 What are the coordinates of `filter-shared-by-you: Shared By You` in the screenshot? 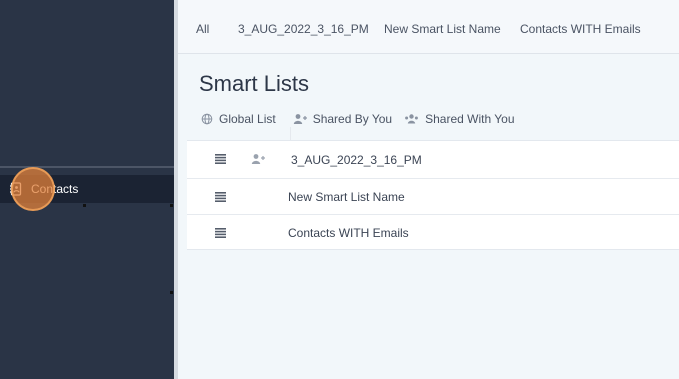 It's located at (342, 119).